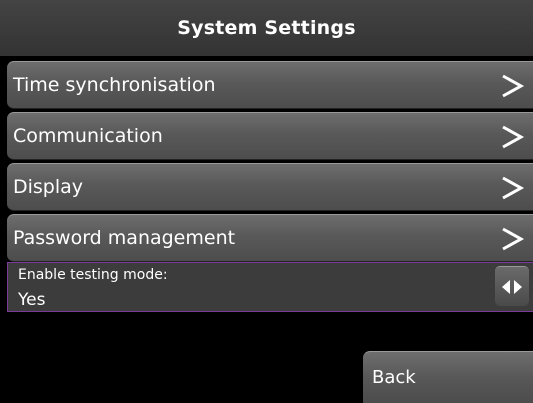  I want to click on menu-item-label: Display, so click(48, 187).